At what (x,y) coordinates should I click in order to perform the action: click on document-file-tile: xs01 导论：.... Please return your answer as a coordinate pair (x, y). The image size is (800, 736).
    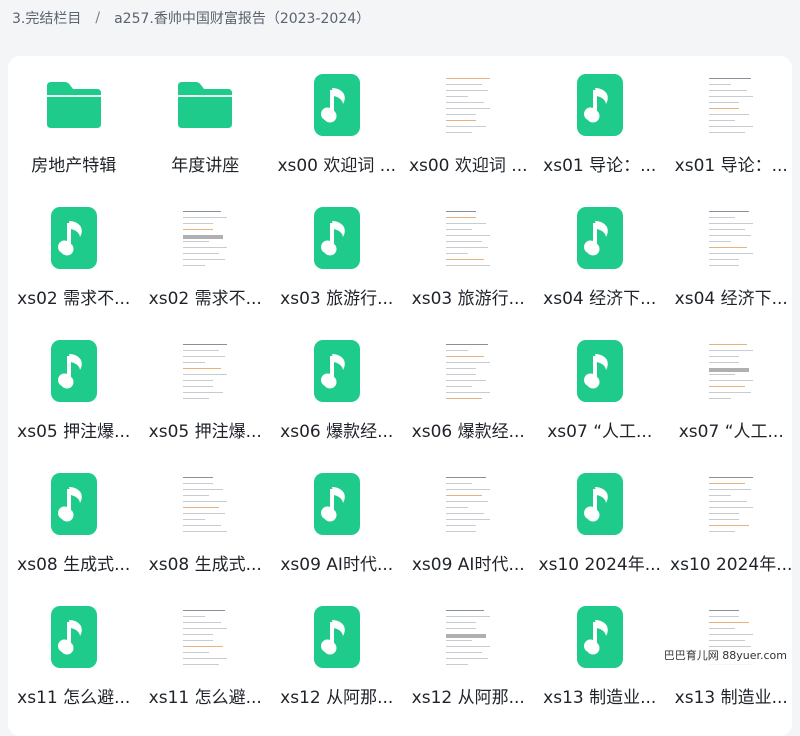
    Looking at the image, I should click on (732, 122).